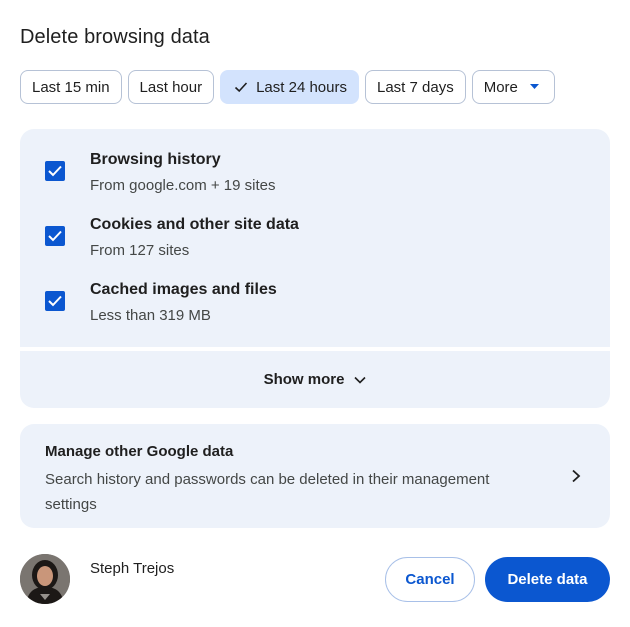 This screenshot has height=627, width=630. Describe the element at coordinates (500, 87) in the screenshot. I see `chip-label: More` at that location.